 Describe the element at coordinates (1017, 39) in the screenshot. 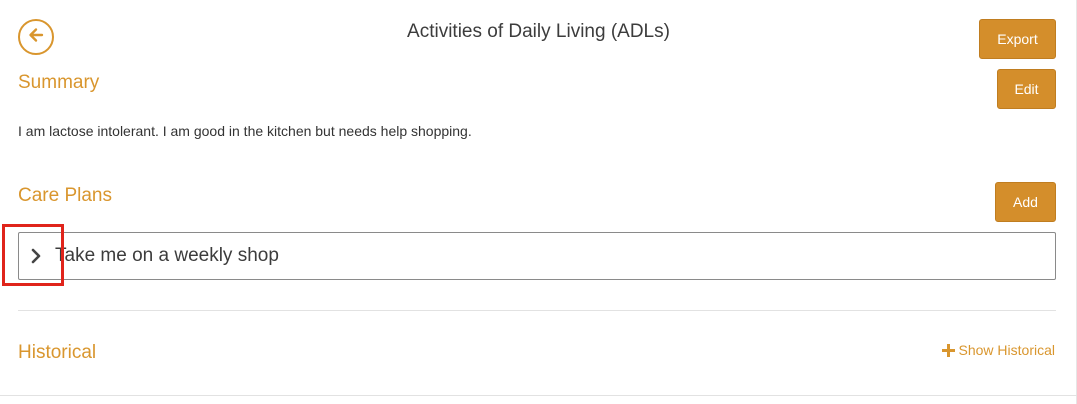

I see `export-button: Export` at that location.